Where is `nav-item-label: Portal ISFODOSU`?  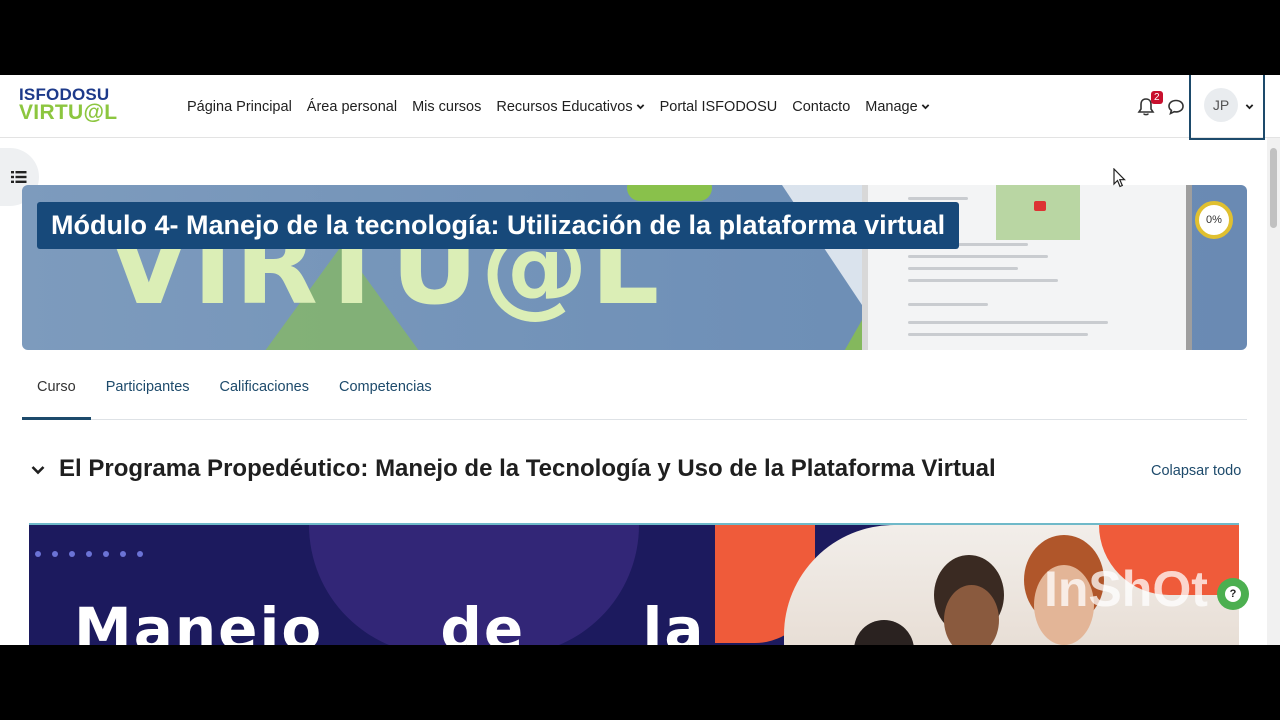 nav-item-label: Portal ISFODOSU is located at coordinates (718, 106).